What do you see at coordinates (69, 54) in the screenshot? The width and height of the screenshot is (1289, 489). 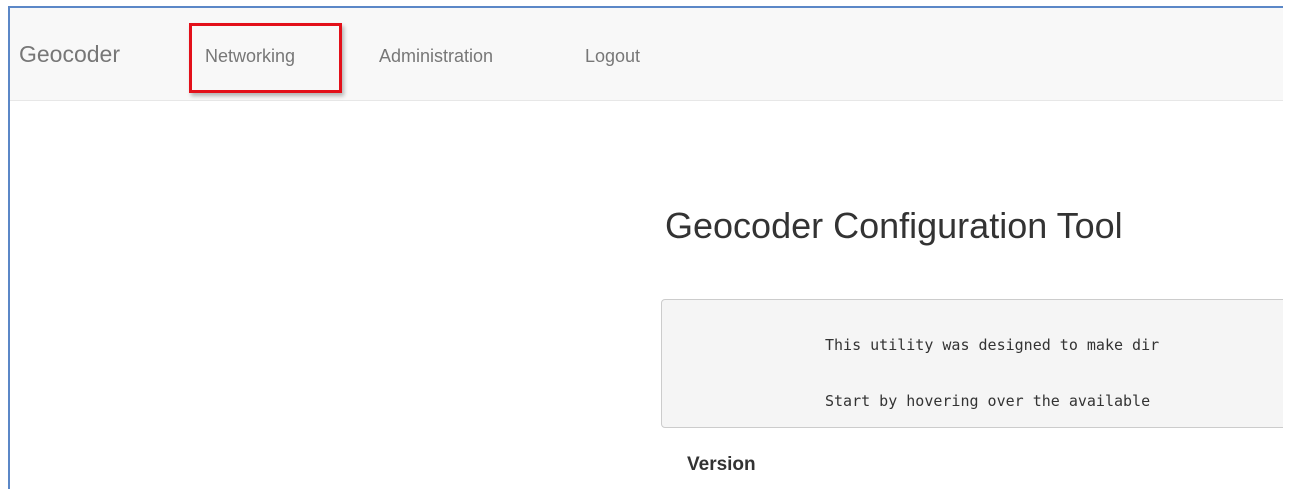 I see `brand-link: Geocoder` at bounding box center [69, 54].